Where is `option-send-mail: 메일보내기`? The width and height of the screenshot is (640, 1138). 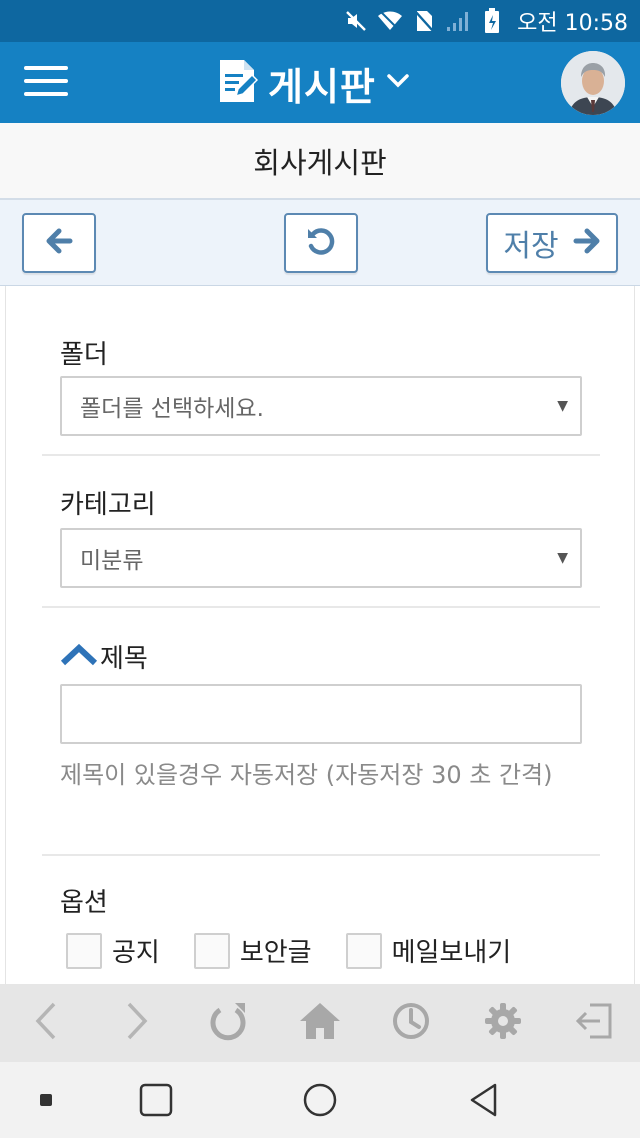
option-send-mail: 메일보내기 is located at coordinates (428, 950).